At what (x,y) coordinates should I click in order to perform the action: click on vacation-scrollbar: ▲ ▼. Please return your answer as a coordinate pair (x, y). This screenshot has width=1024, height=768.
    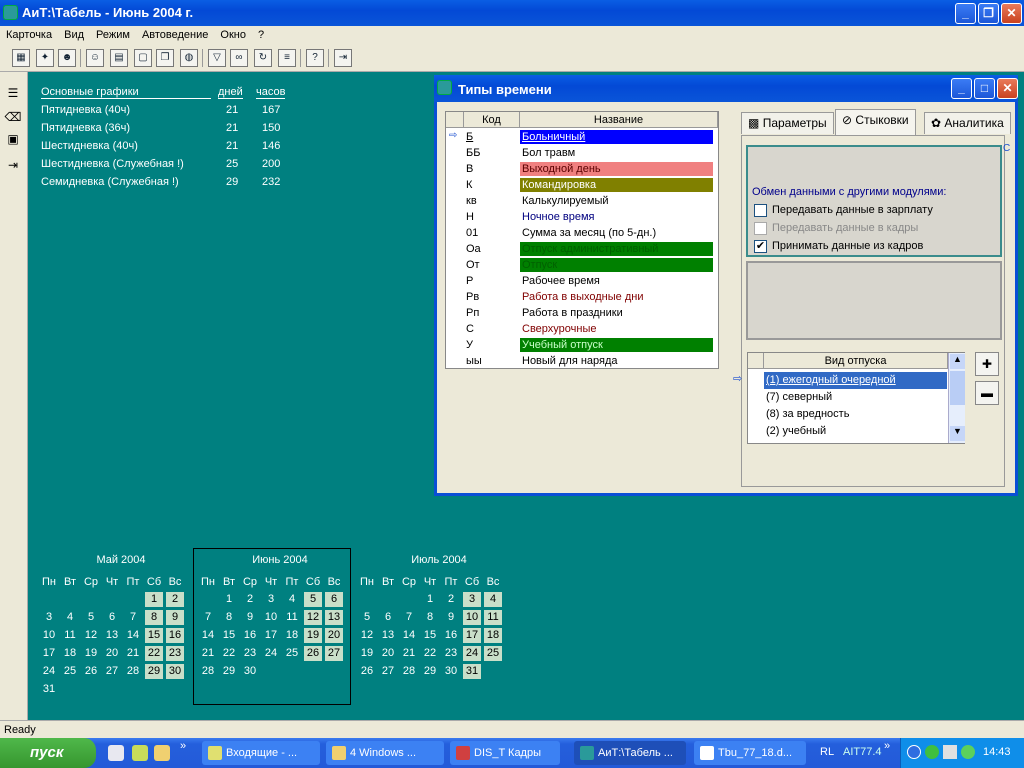
    Looking at the image, I should click on (956, 398).